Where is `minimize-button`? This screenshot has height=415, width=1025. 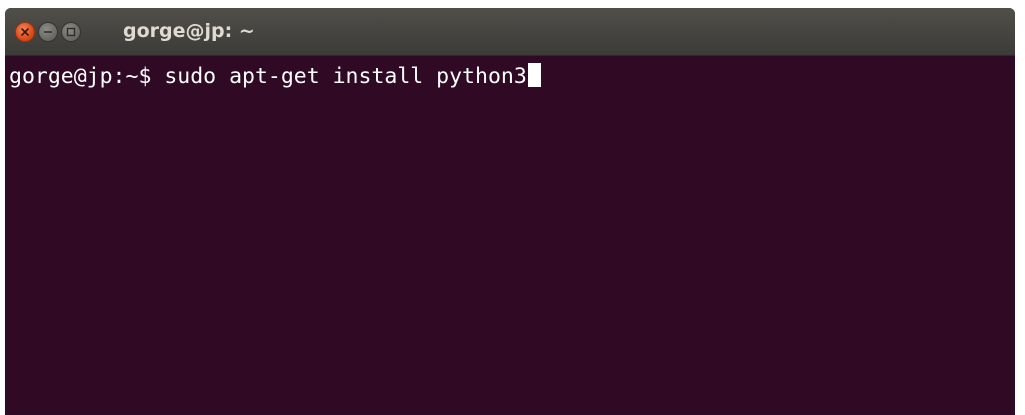 minimize-button is located at coordinates (48, 32).